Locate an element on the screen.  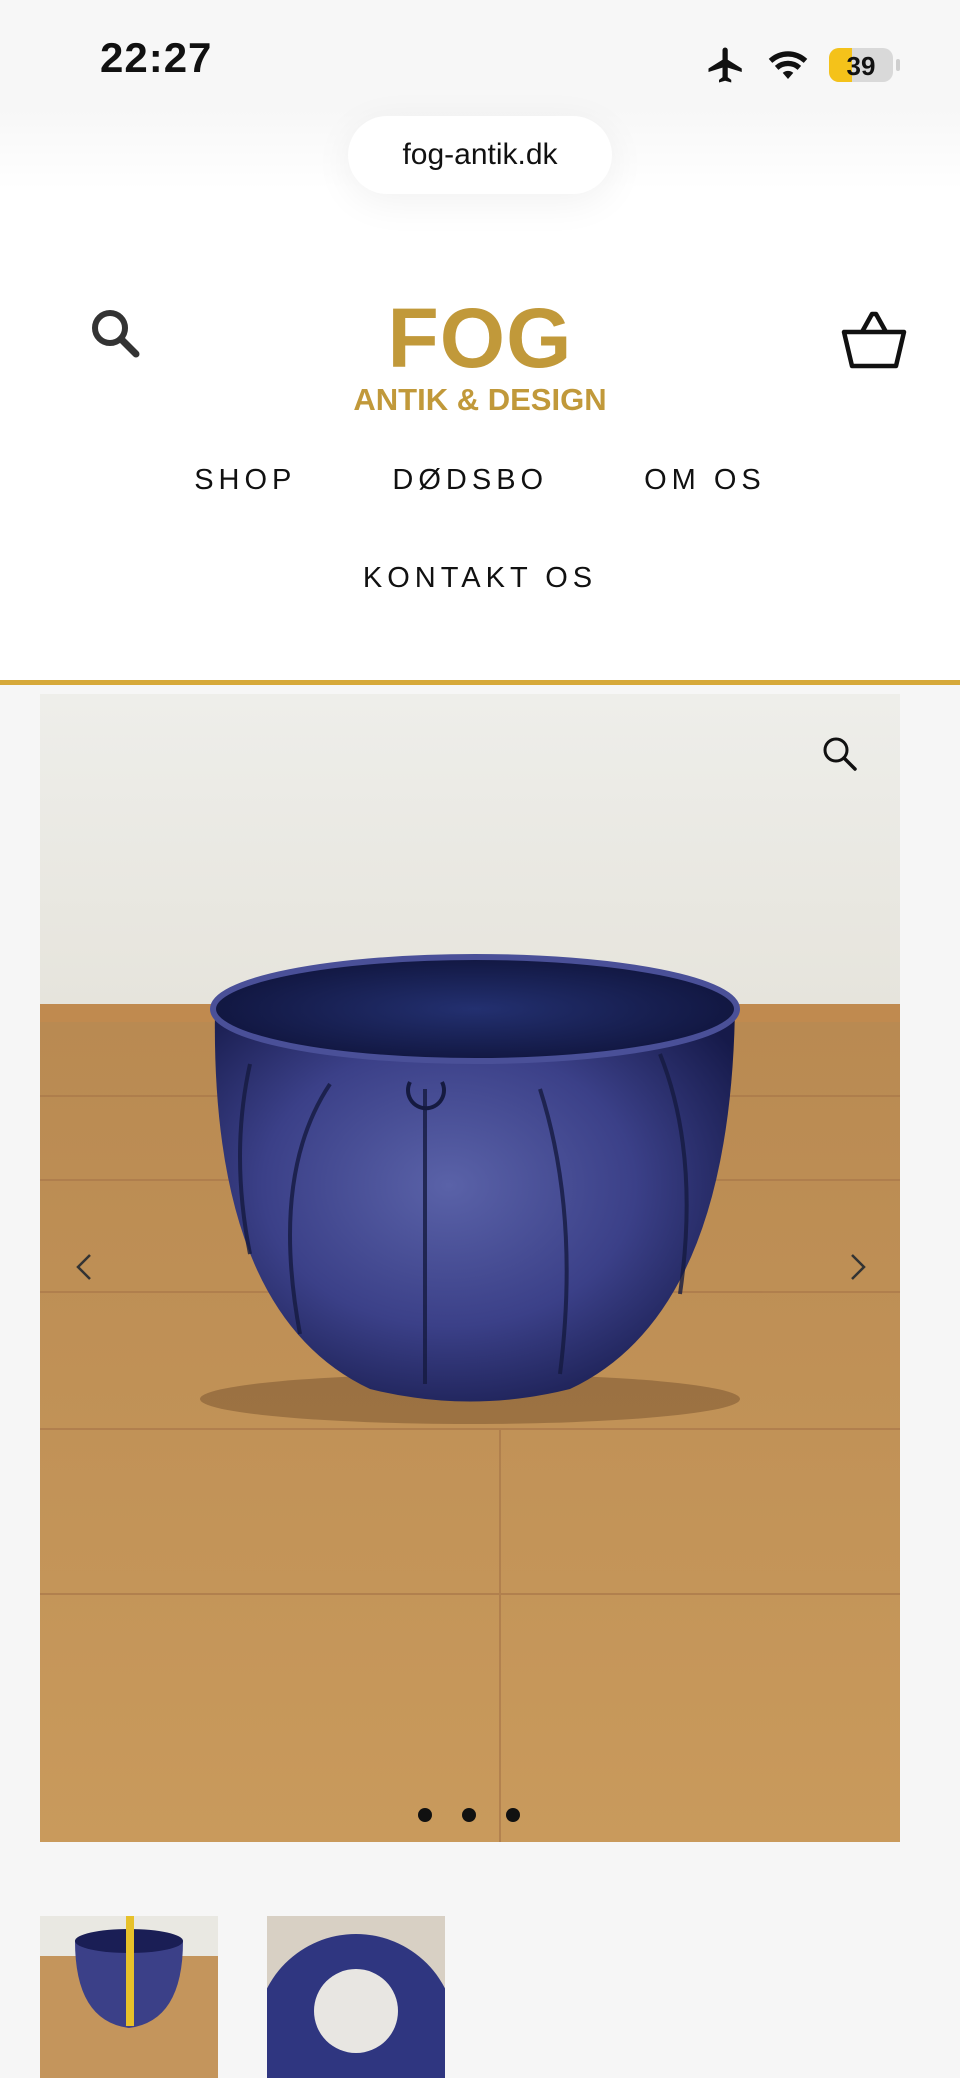
gallery-prev-button is located at coordinates (85, 1267).